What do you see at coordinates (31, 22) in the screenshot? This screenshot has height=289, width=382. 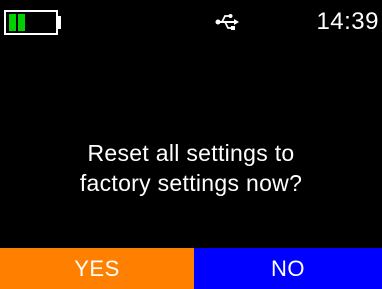 I see `battery-icon` at bounding box center [31, 22].